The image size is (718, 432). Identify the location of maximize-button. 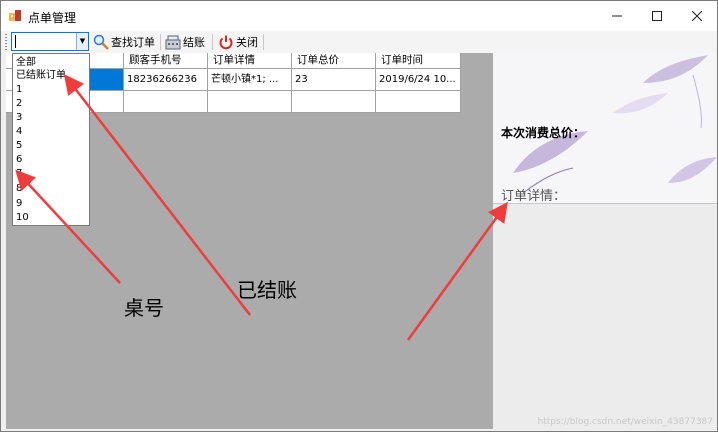
(657, 16).